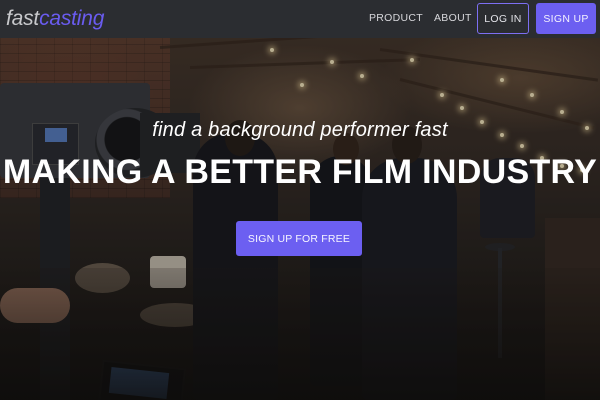 The image size is (600, 400). I want to click on fastcasting-logo: fastcasting, so click(55, 19).